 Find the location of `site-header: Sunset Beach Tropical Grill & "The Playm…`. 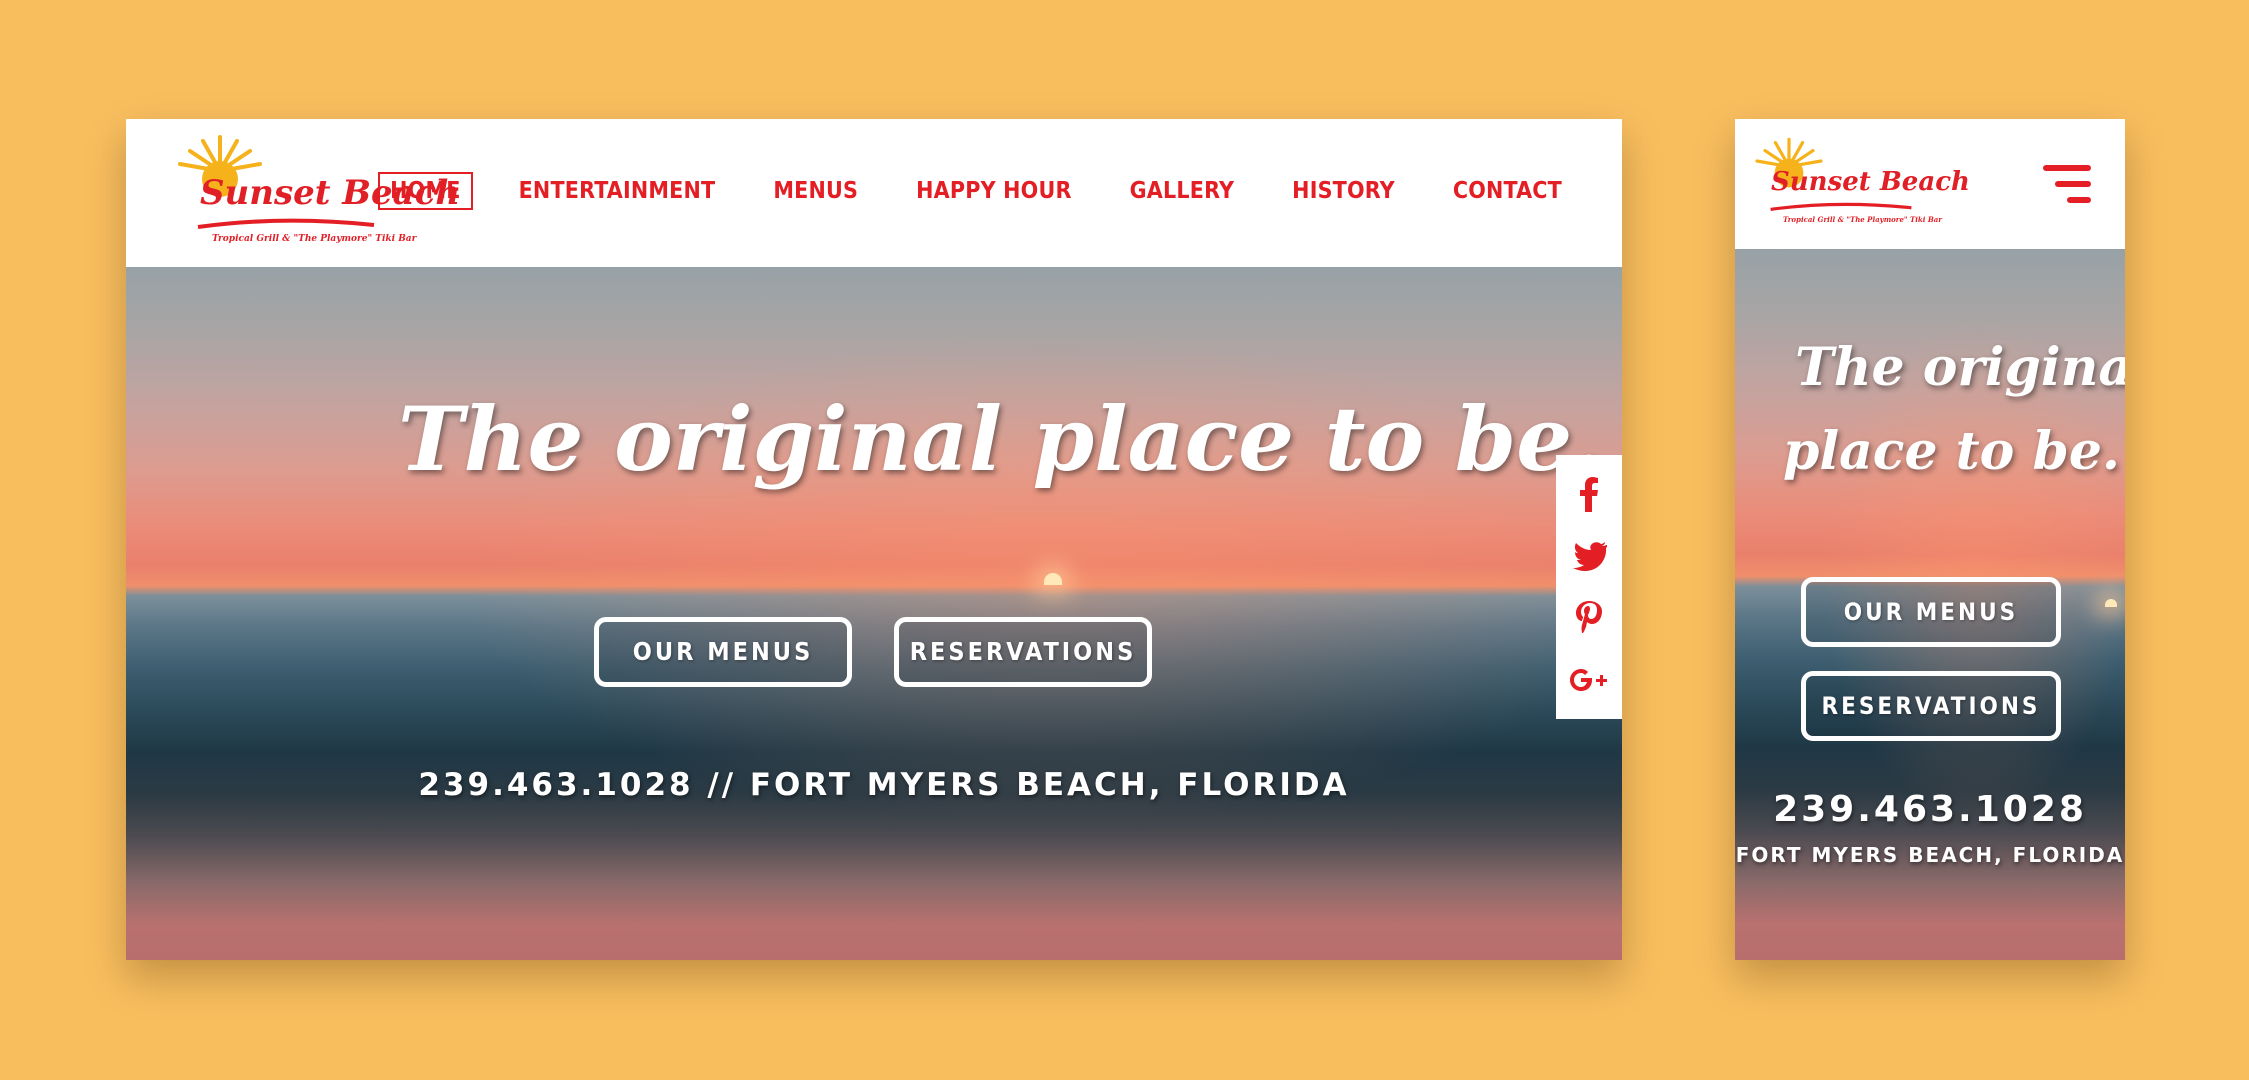

site-header: Sunset Beach Tropical Grill & "The Playm… is located at coordinates (874, 193).